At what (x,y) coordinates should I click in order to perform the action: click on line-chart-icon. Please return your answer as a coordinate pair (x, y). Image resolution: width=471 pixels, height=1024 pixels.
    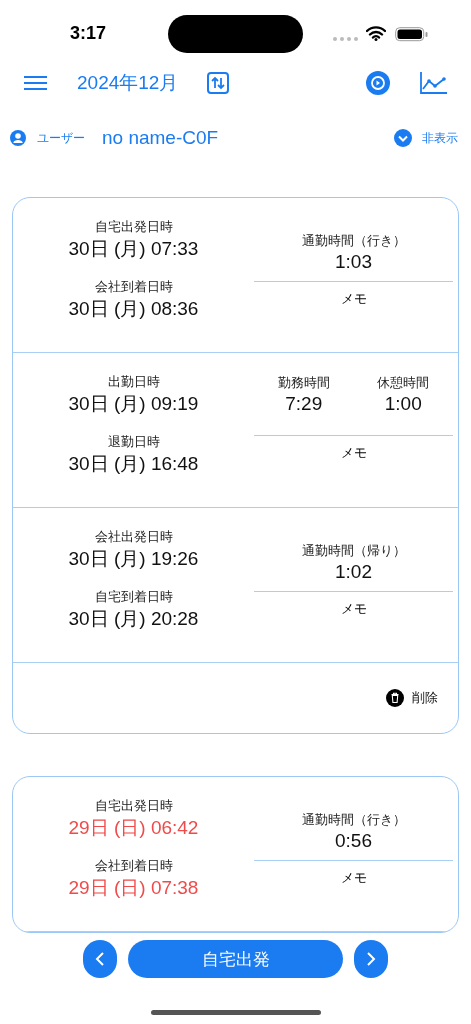
    Looking at the image, I should click on (433, 83).